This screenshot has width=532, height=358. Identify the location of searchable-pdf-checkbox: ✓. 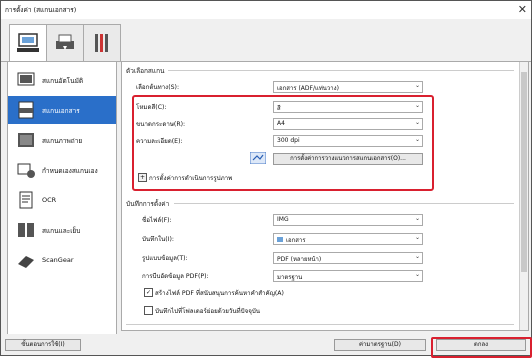
(148, 292).